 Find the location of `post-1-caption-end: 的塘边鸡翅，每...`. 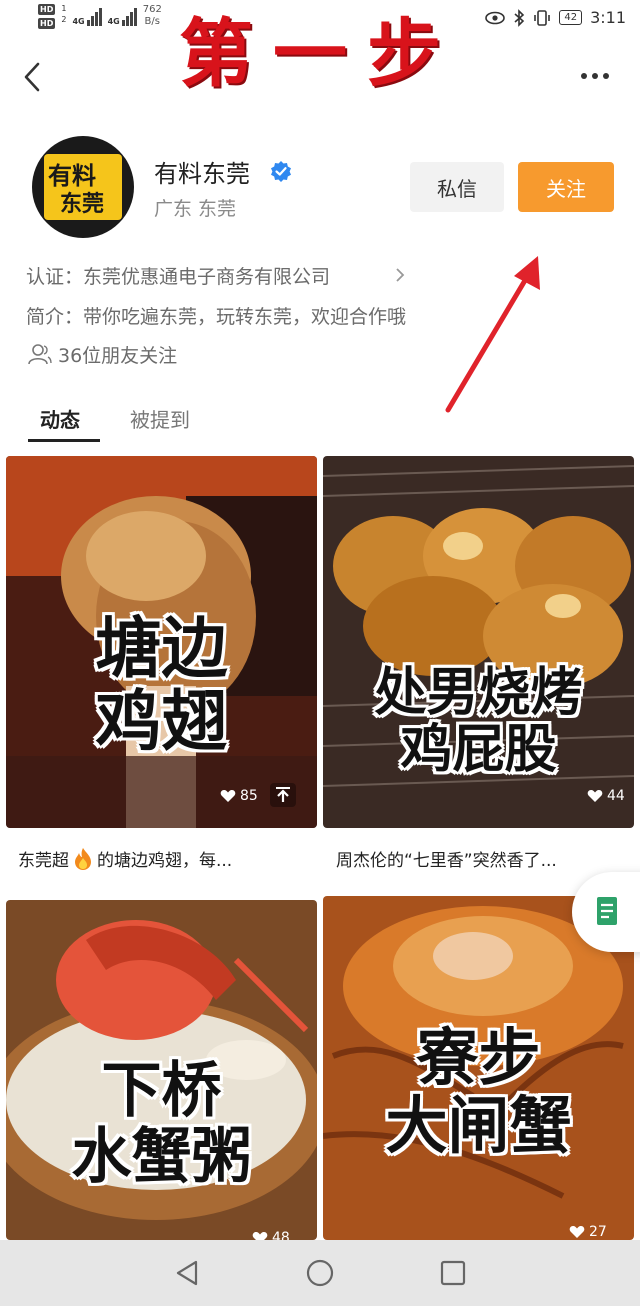

post-1-caption-end: 的塘边鸡翅，每... is located at coordinates (165, 861).